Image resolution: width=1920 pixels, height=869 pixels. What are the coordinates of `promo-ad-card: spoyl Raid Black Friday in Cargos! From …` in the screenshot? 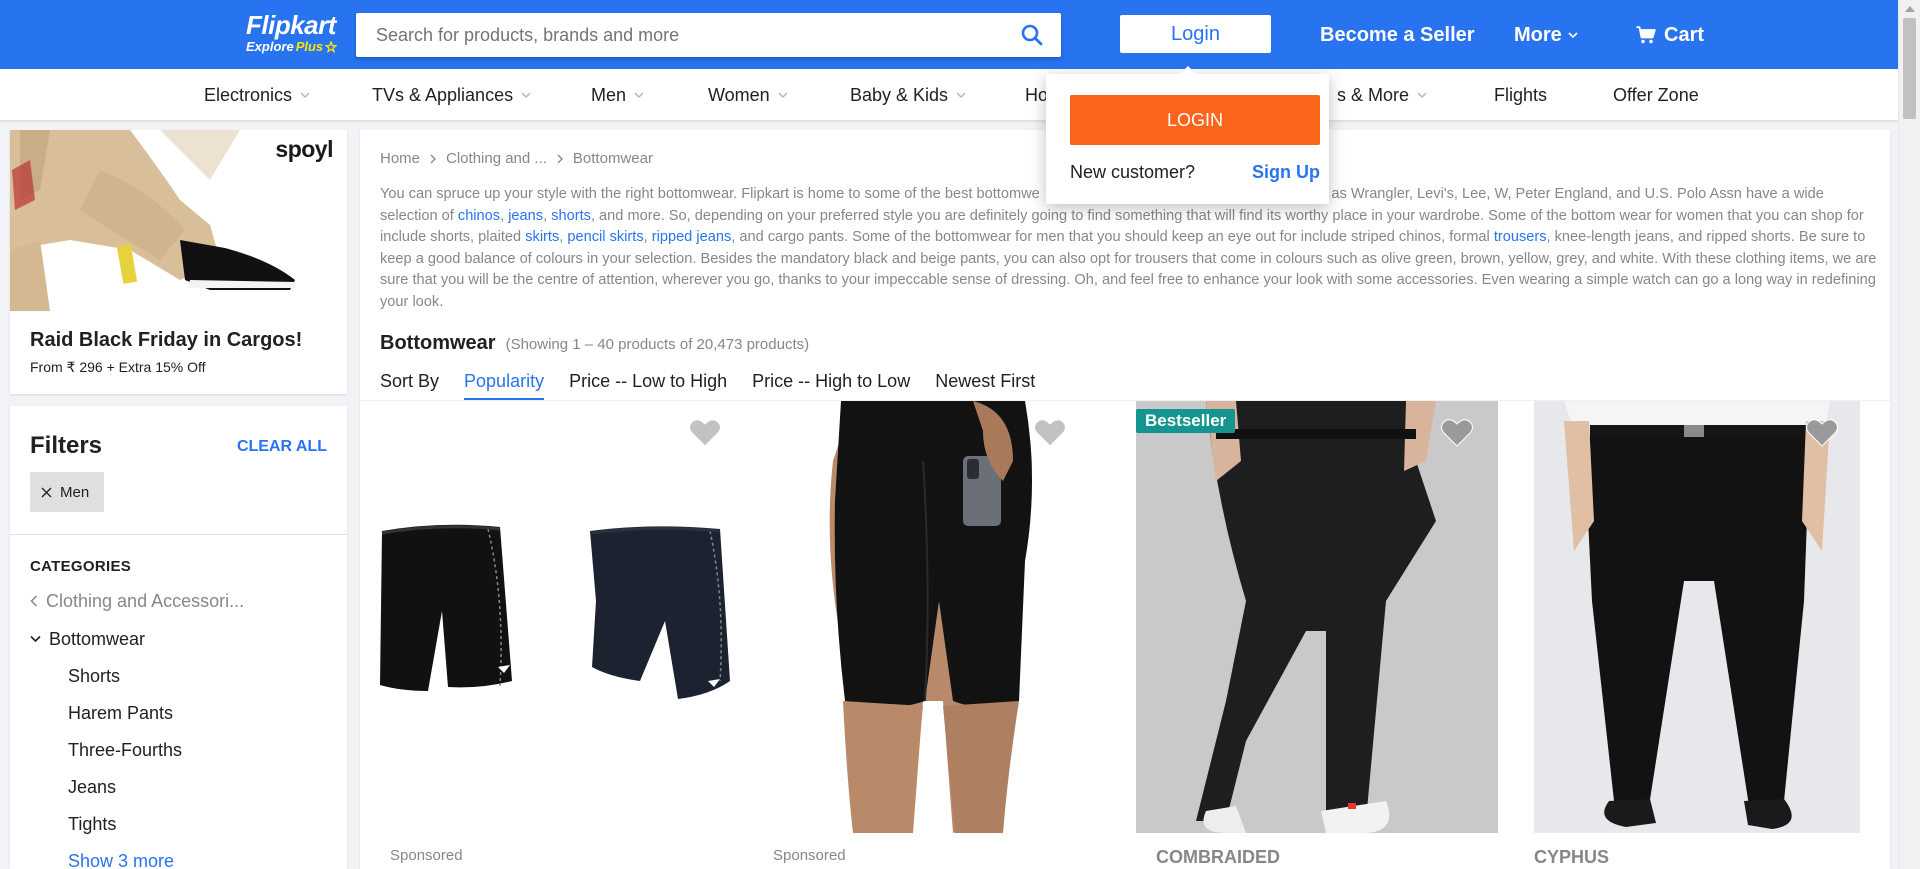 It's located at (178, 262).